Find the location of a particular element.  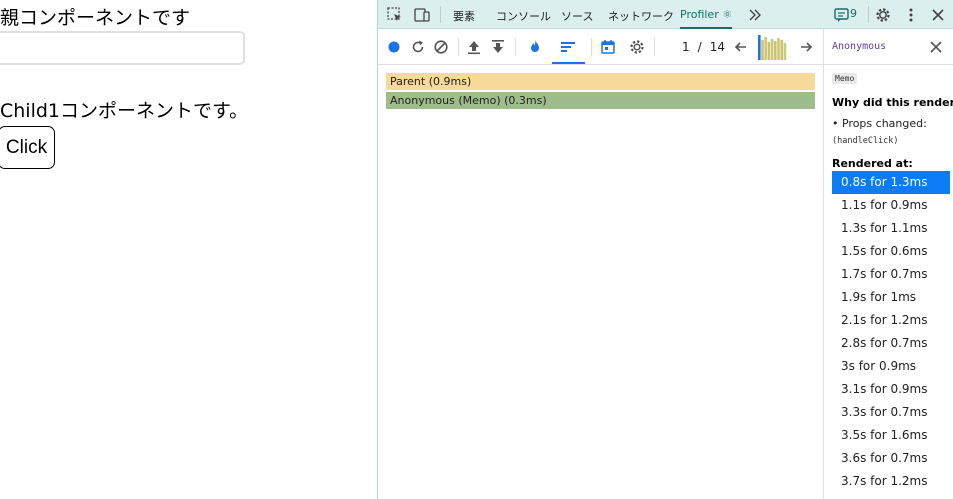

issues-count: 9 is located at coordinates (853, 13).